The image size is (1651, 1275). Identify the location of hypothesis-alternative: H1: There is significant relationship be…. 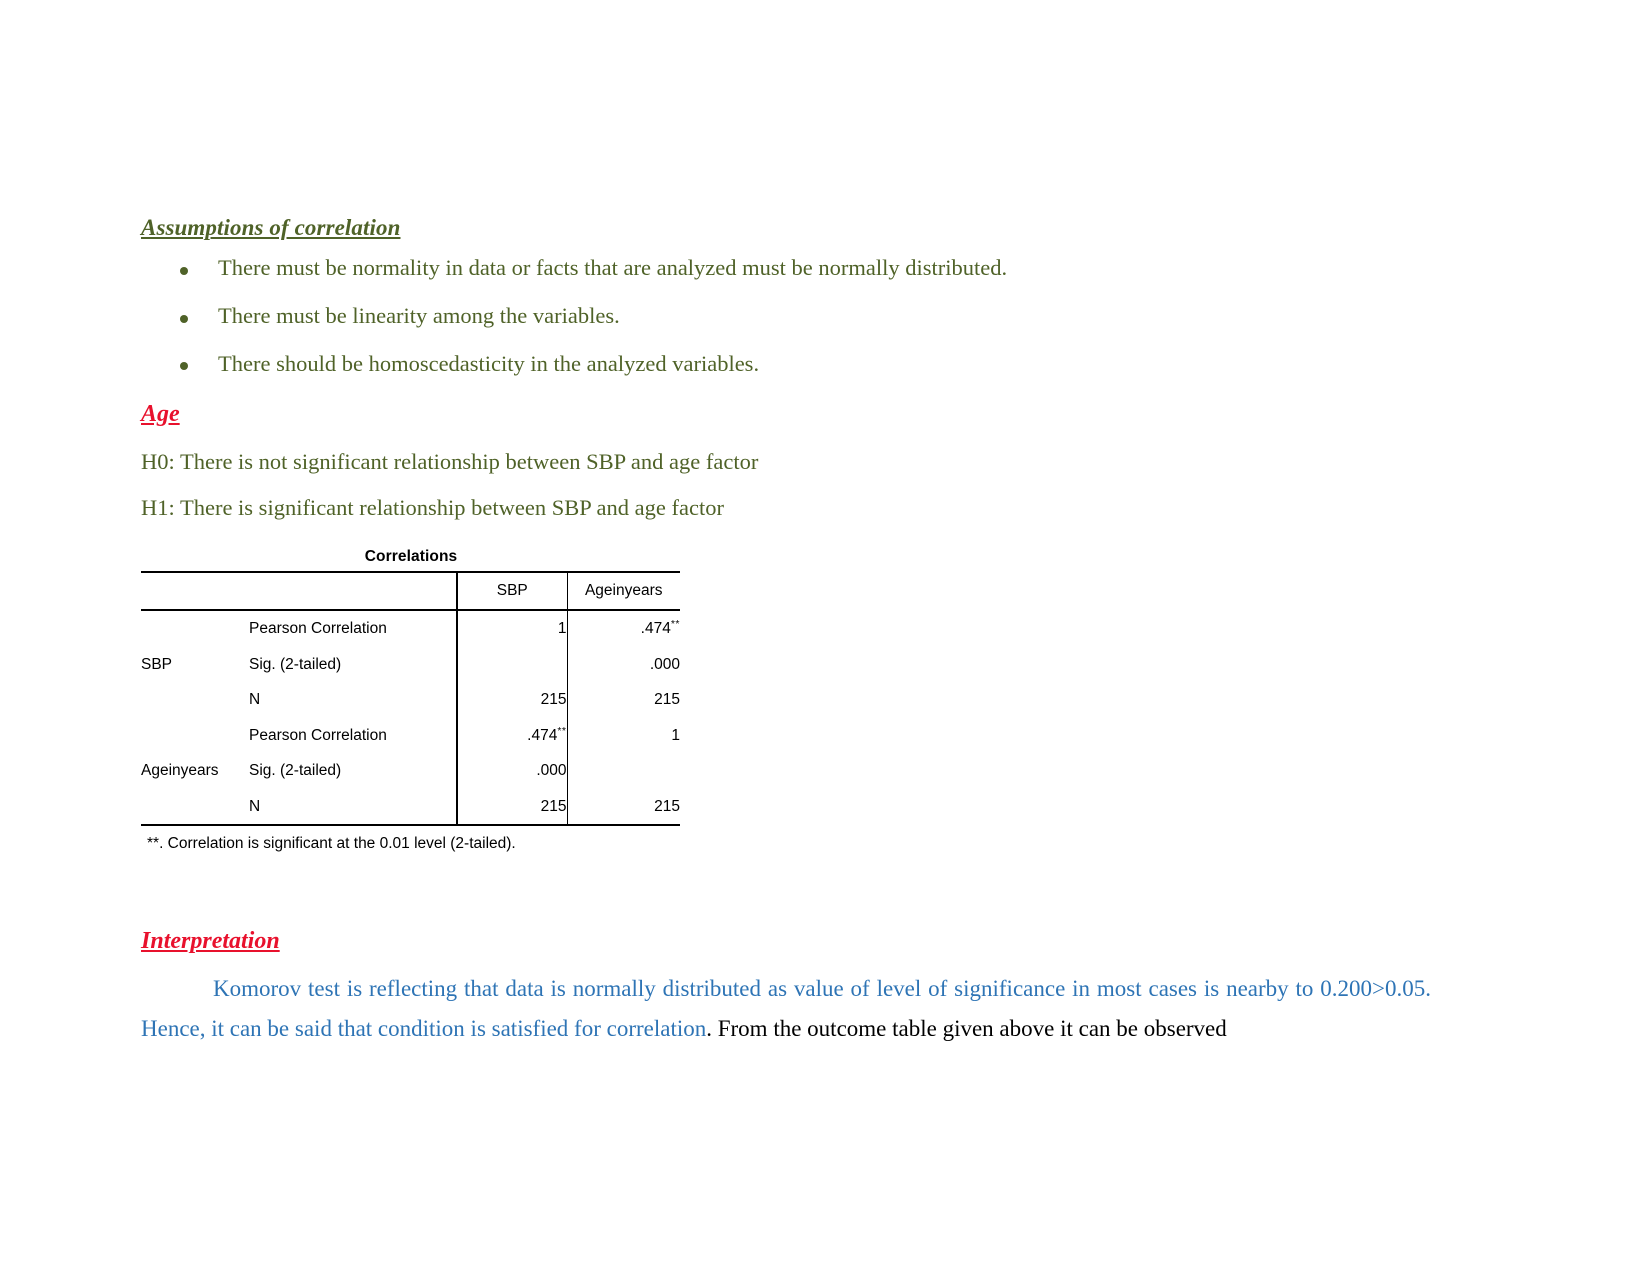
(432, 507).